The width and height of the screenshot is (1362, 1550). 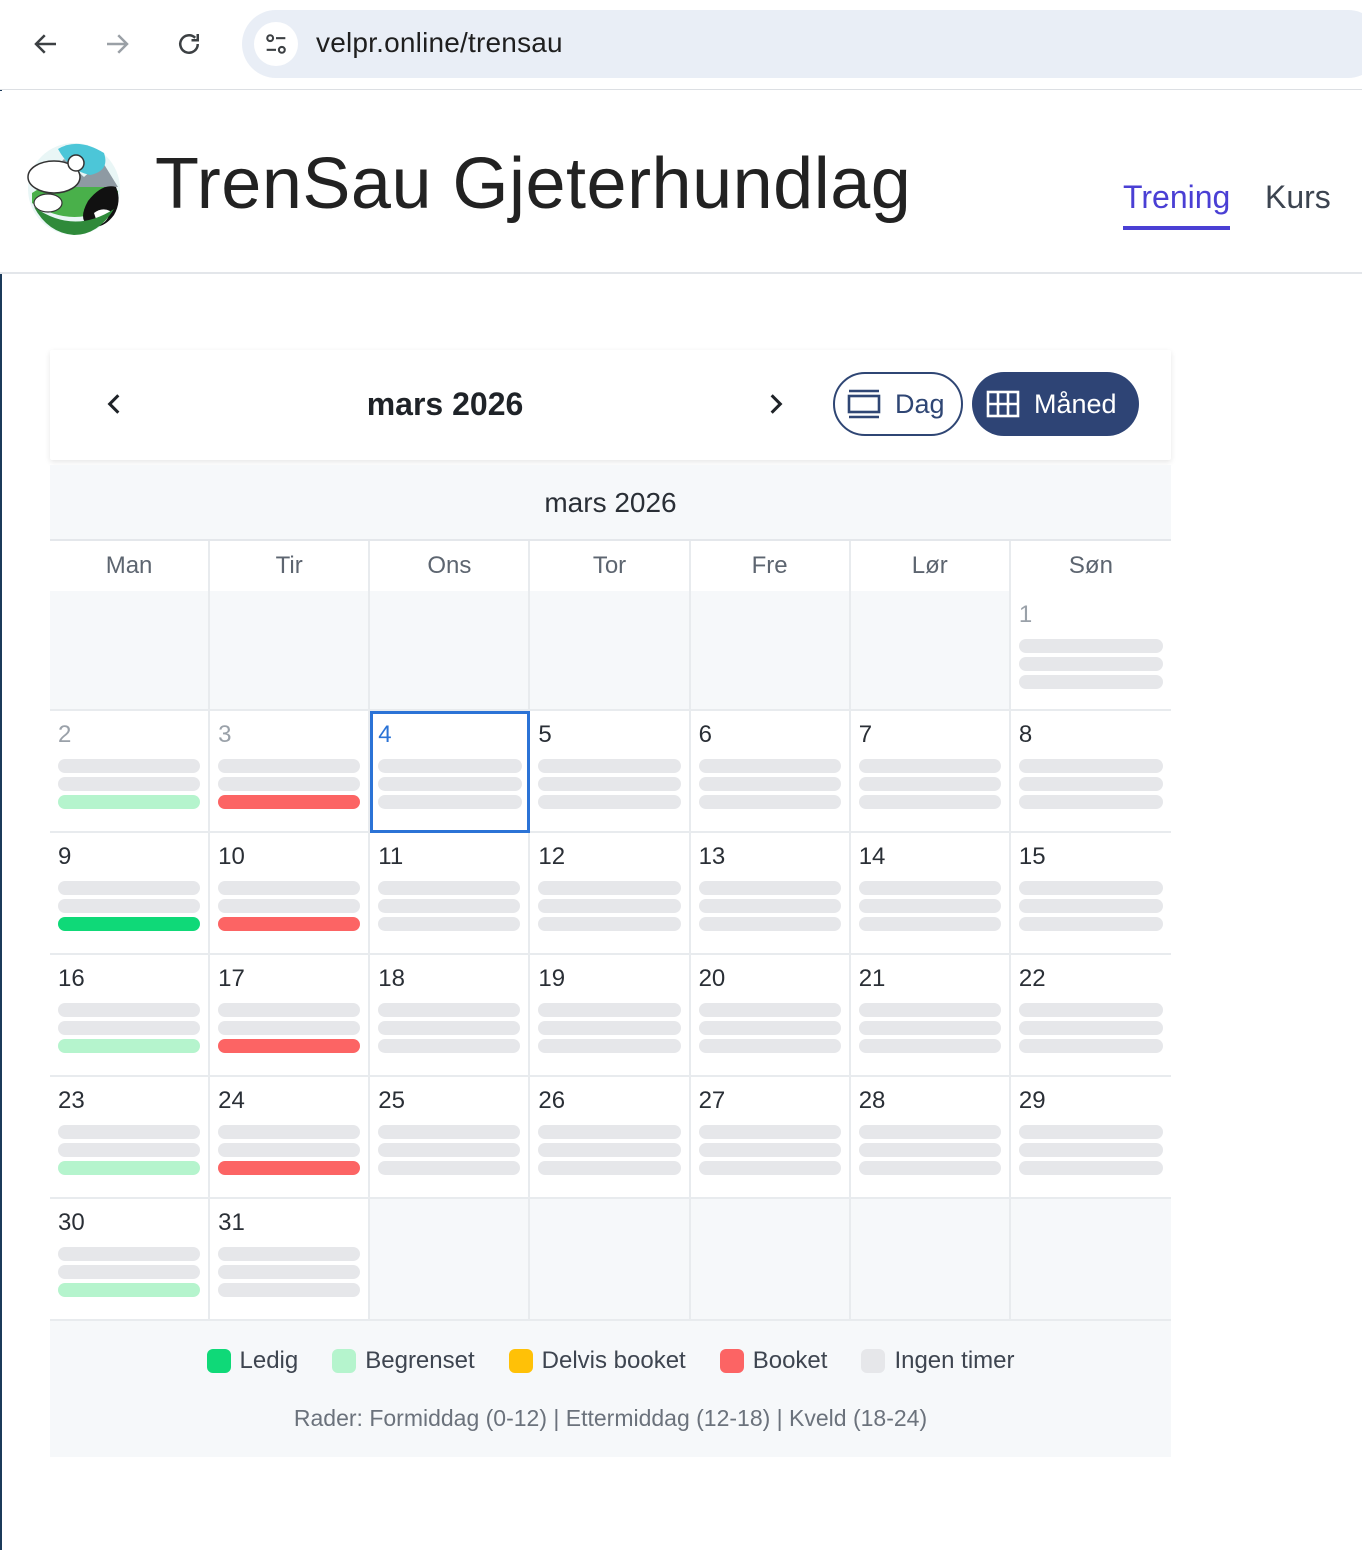 I want to click on day-cell: 14, so click(x=930, y=894).